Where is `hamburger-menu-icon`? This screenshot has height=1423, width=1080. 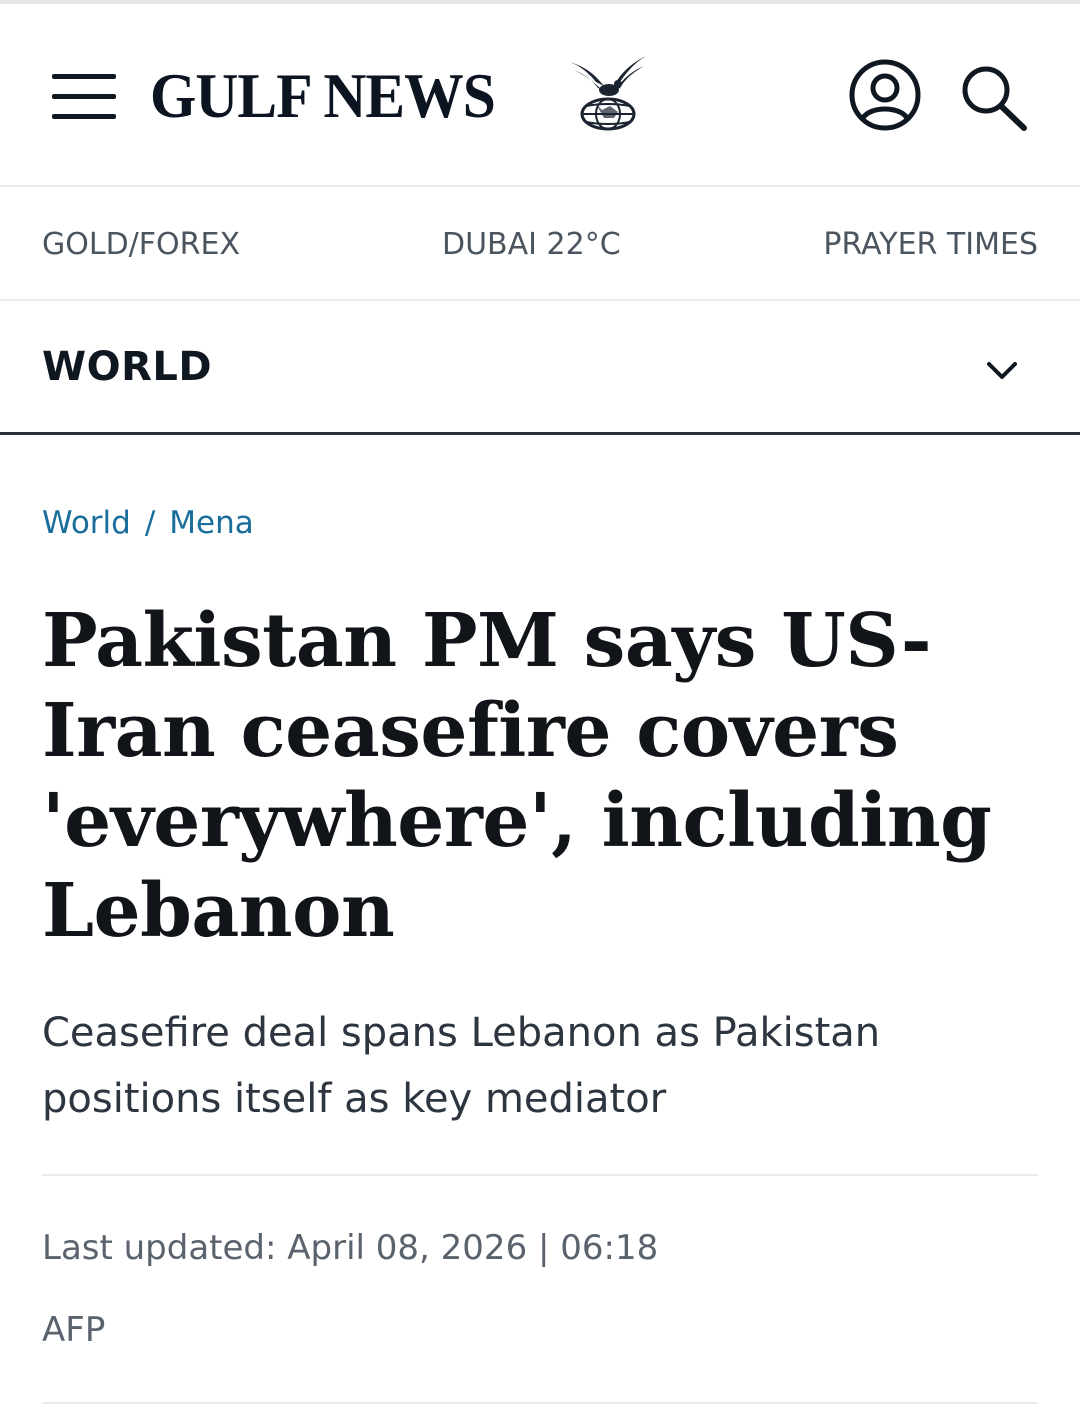
hamburger-menu-icon is located at coordinates (85, 97).